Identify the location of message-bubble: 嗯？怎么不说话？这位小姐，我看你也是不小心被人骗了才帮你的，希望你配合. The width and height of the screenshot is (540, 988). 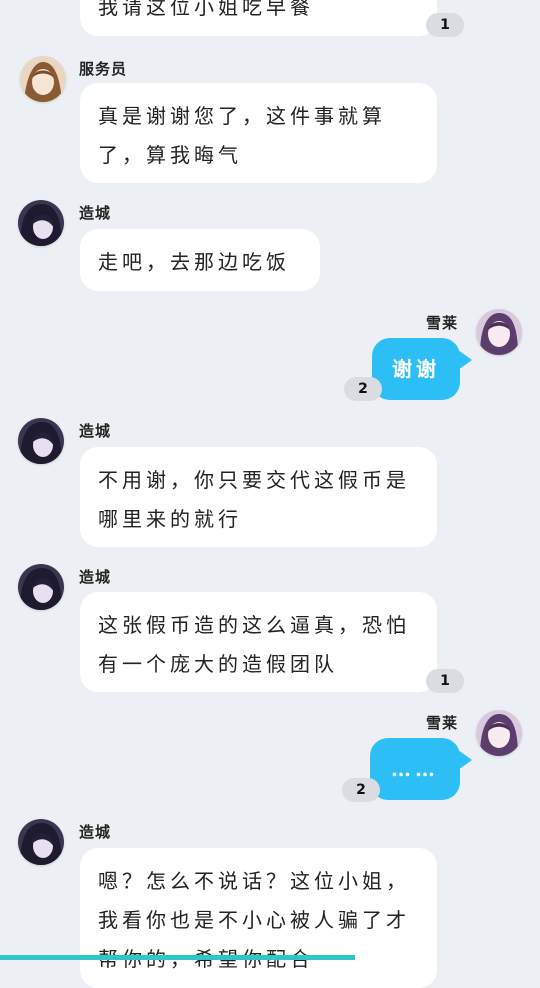
(258, 918).